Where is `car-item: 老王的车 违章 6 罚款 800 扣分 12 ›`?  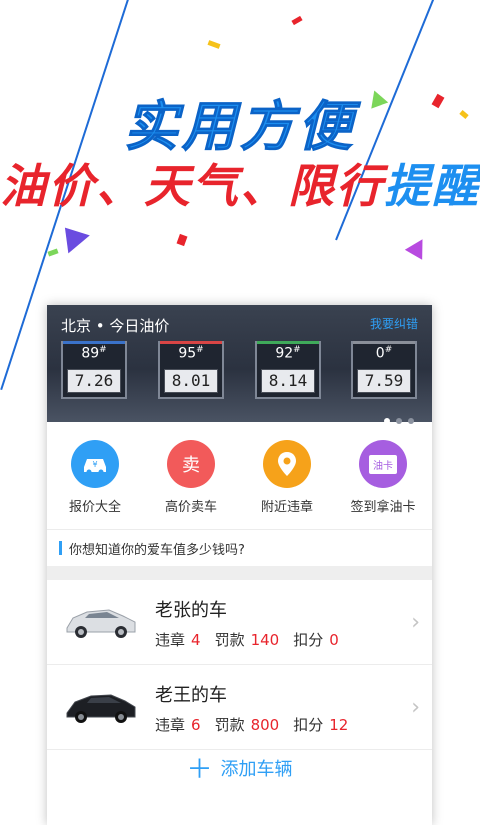
car-item: 老王的车 违章 6 罚款 800 扣分 12 › is located at coordinates (239, 707).